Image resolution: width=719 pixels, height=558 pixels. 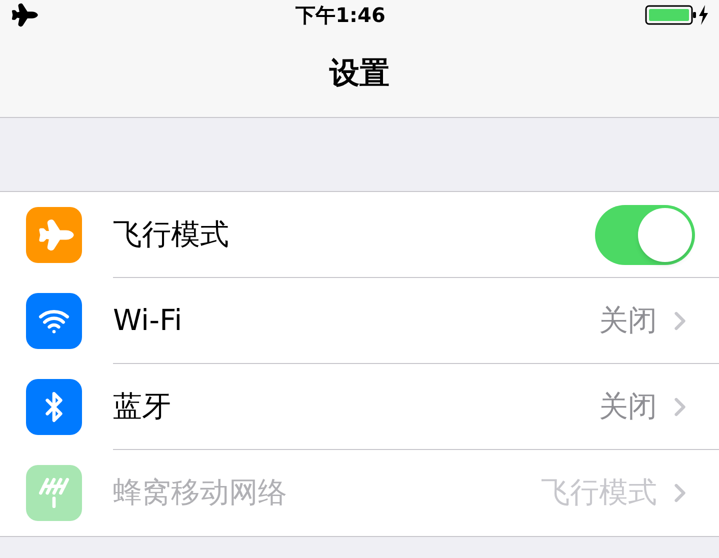 I want to click on row-label: Wi-Fi, so click(x=148, y=320).